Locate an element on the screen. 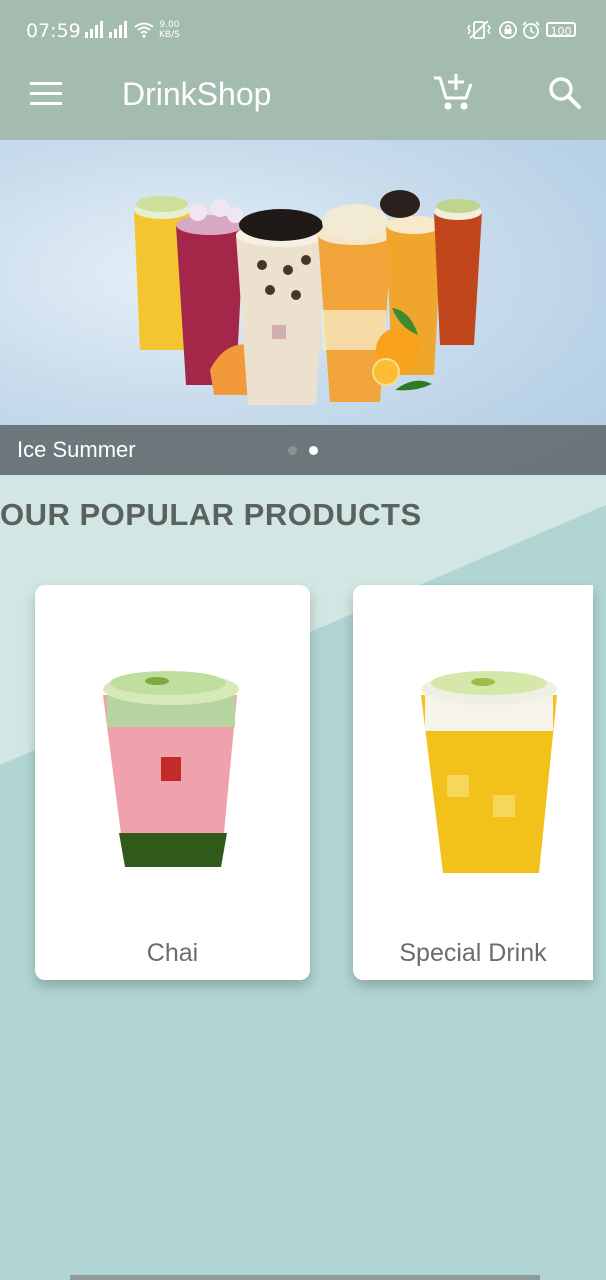 This screenshot has width=606, height=1280. battery-icon: 100 is located at coordinates (561, 30).